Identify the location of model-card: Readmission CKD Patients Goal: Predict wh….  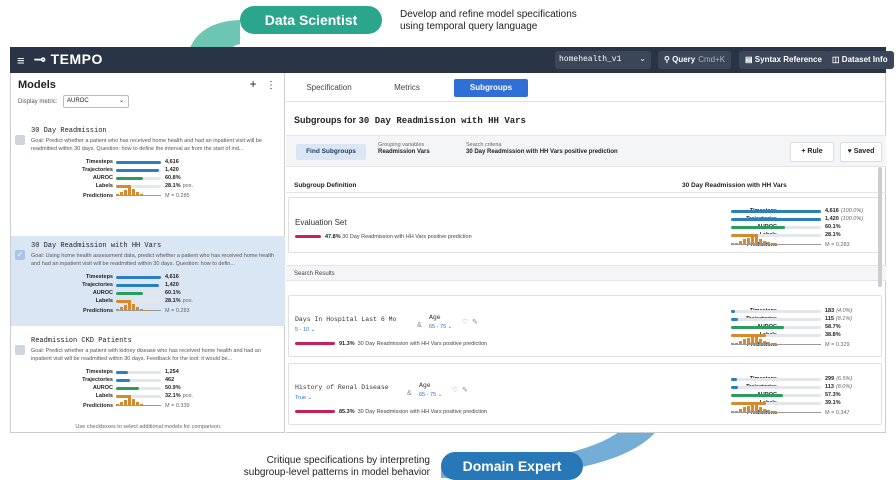
(148, 375).